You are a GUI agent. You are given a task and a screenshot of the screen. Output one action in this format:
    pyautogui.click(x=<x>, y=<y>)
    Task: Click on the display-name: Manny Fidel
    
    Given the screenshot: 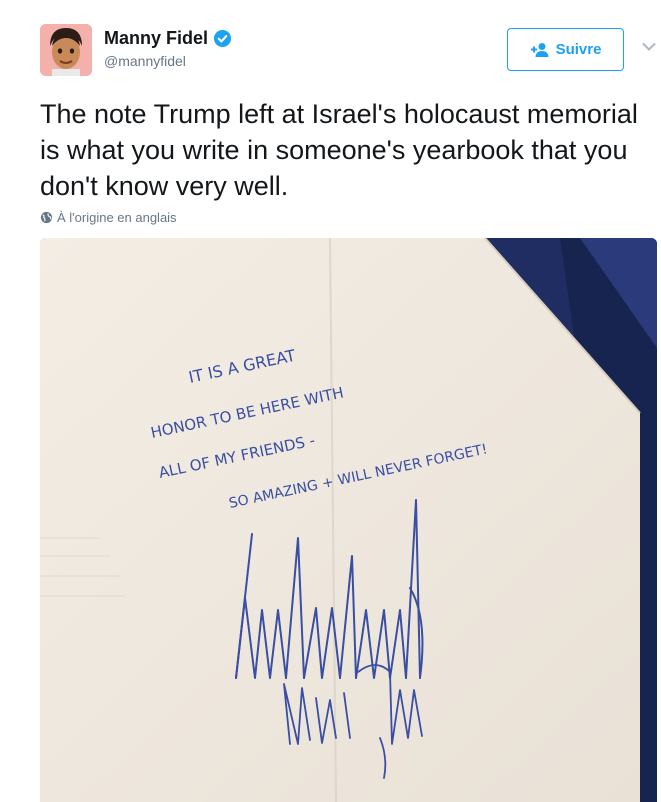 What is the action you would take?
    pyautogui.click(x=156, y=38)
    